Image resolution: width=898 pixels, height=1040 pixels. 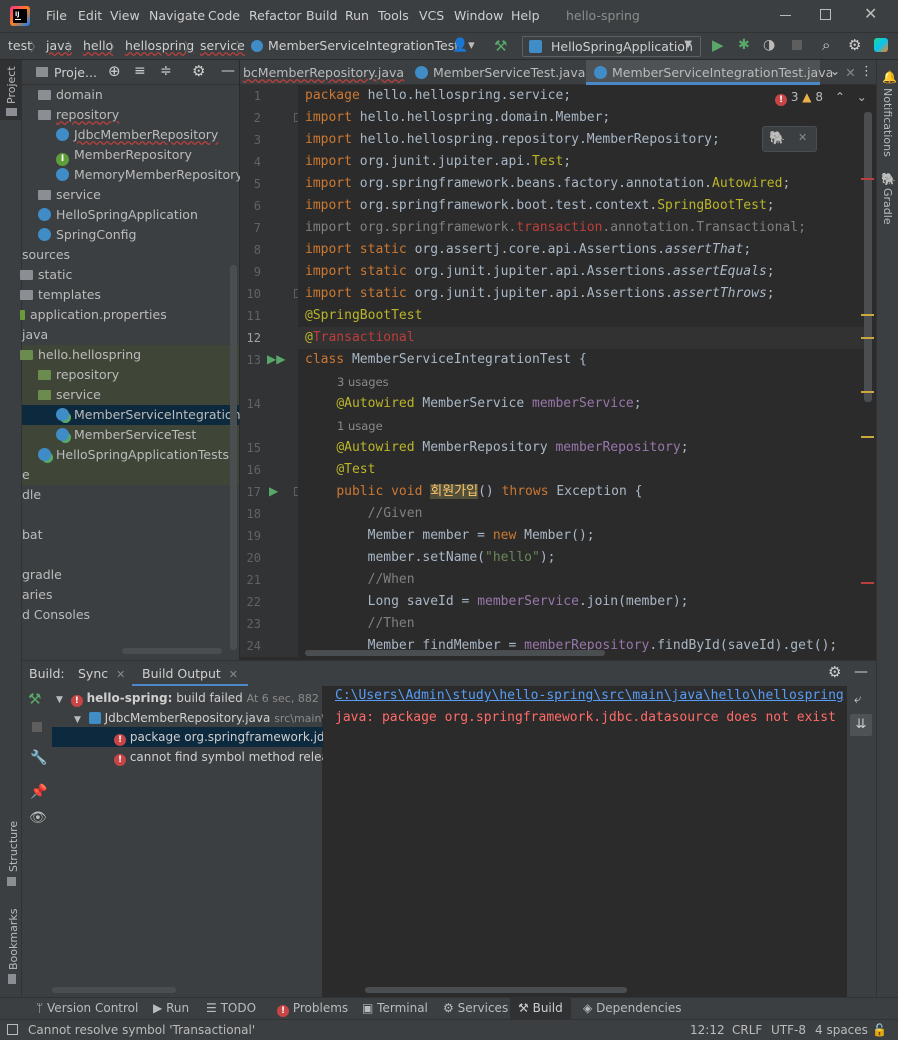 I want to click on menu-item-file: File, so click(x=56, y=15).